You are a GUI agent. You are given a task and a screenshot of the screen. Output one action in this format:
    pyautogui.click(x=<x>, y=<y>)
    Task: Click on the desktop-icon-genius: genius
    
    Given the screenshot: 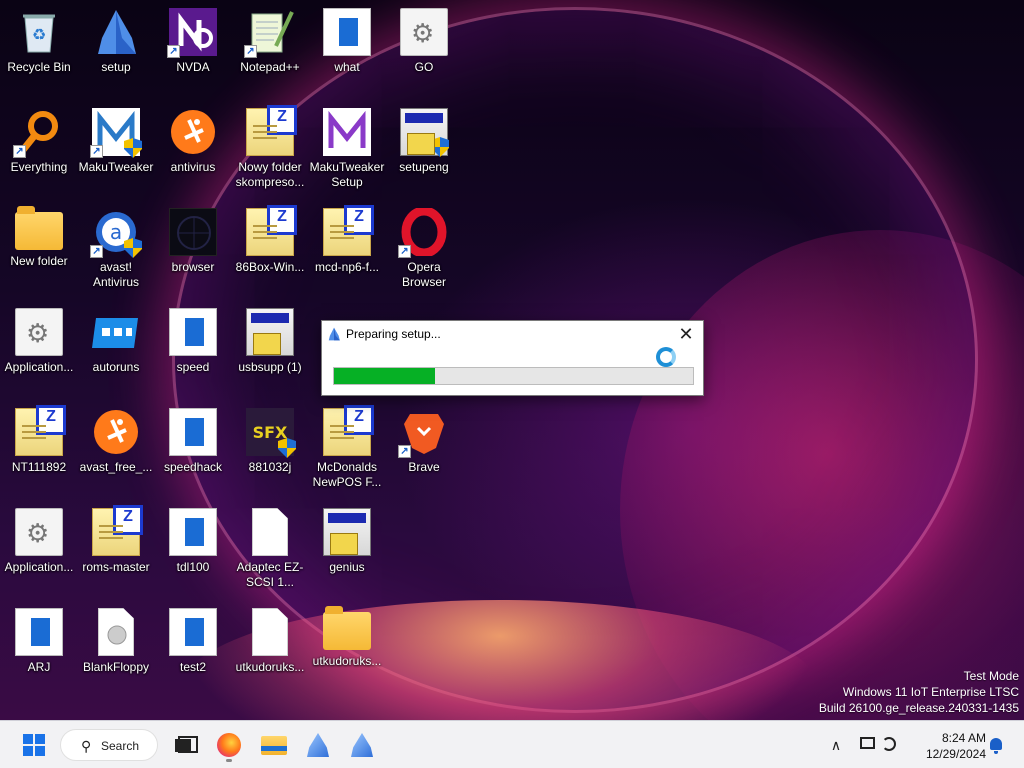 What is the action you would take?
    pyautogui.click(x=347, y=548)
    